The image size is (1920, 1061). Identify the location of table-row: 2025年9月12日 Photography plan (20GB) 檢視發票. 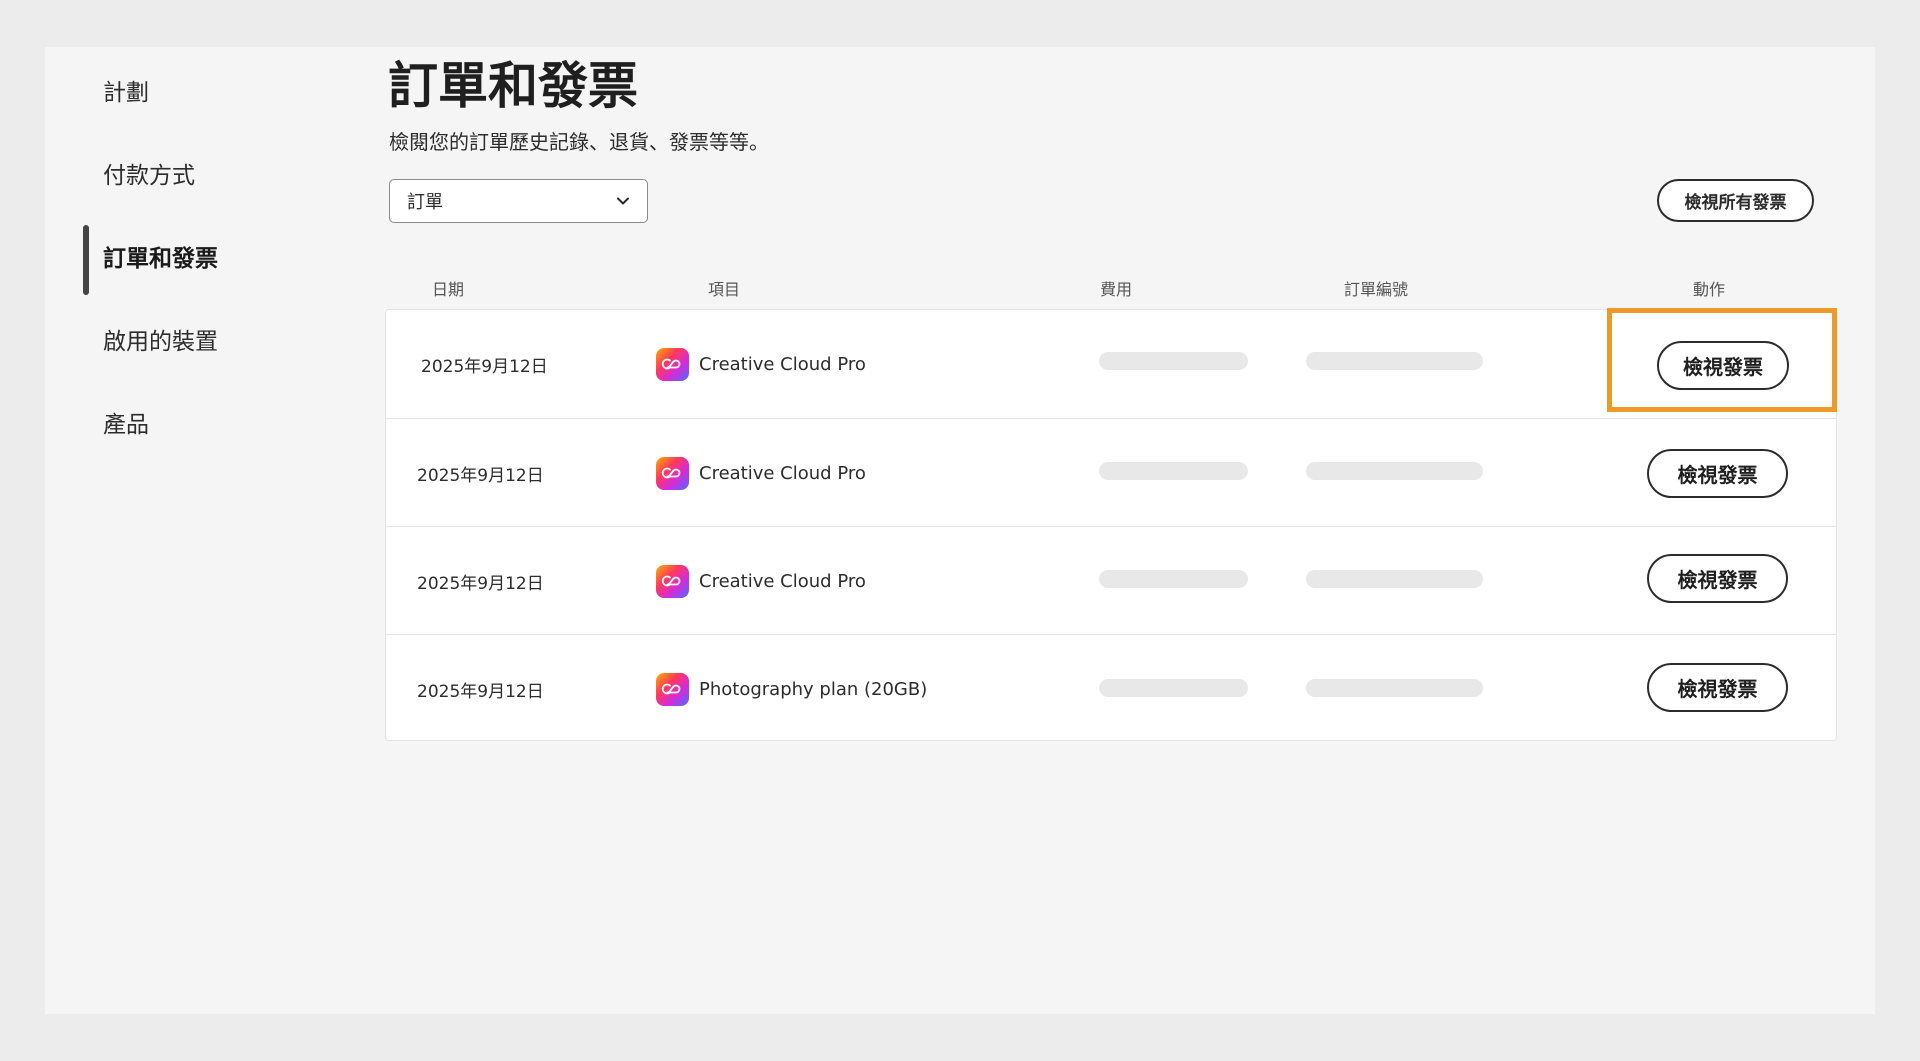
(1111, 688).